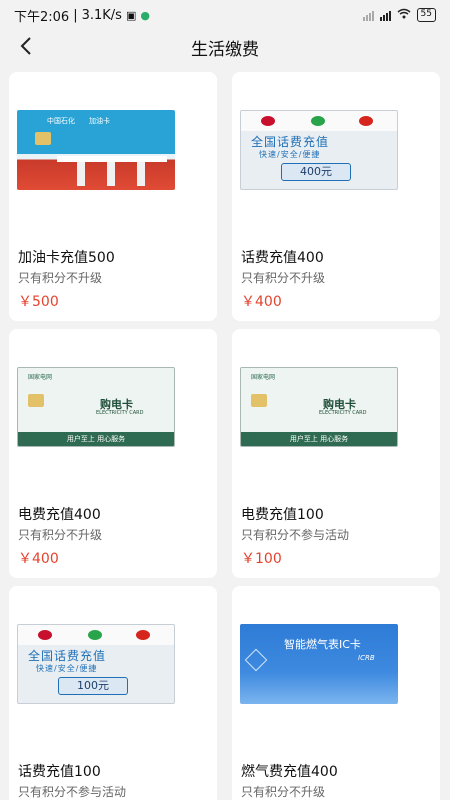 This screenshot has height=800, width=450. I want to click on wifi-icon, so click(404, 15).